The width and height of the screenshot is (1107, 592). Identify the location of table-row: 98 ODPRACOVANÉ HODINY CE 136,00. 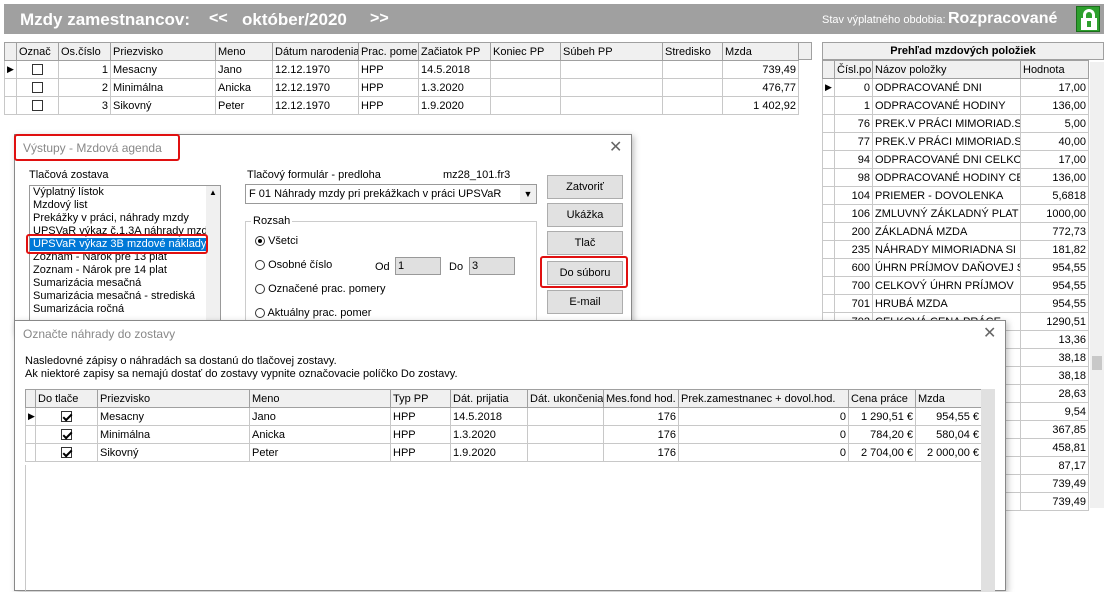
(955, 177).